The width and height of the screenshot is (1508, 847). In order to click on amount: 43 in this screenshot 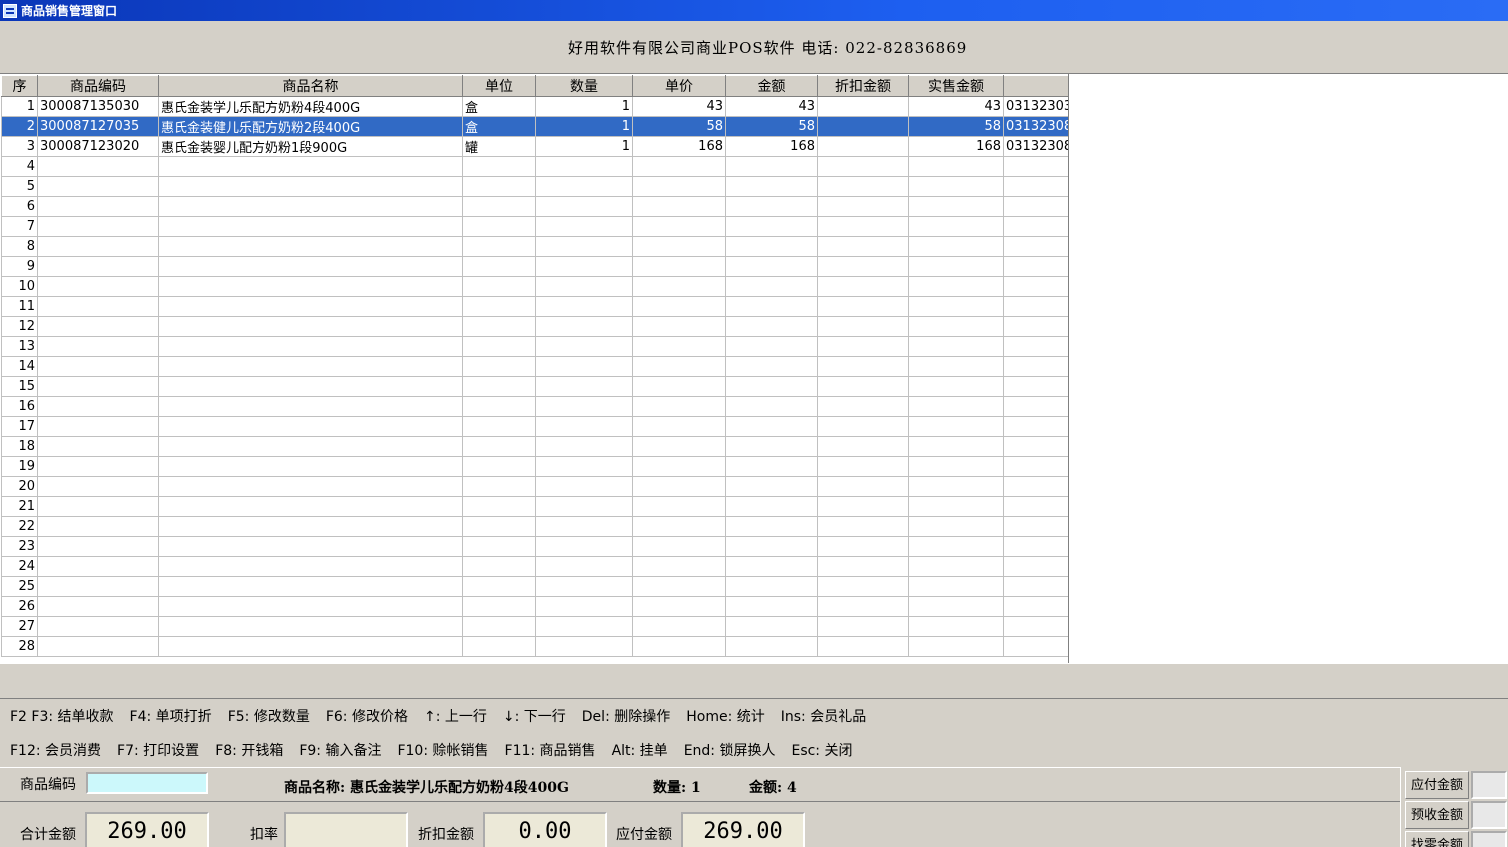, I will do `click(771, 106)`.